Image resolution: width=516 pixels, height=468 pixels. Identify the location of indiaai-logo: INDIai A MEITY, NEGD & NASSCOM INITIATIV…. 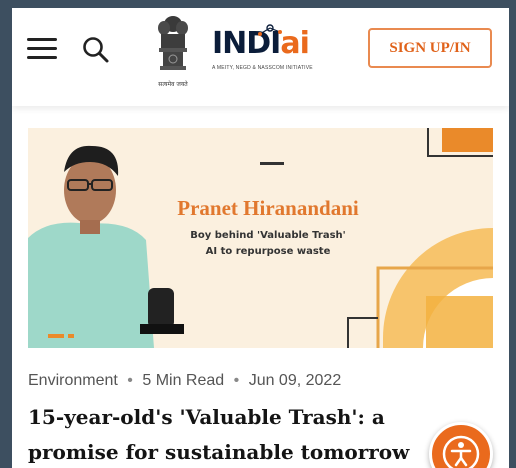
(277, 53).